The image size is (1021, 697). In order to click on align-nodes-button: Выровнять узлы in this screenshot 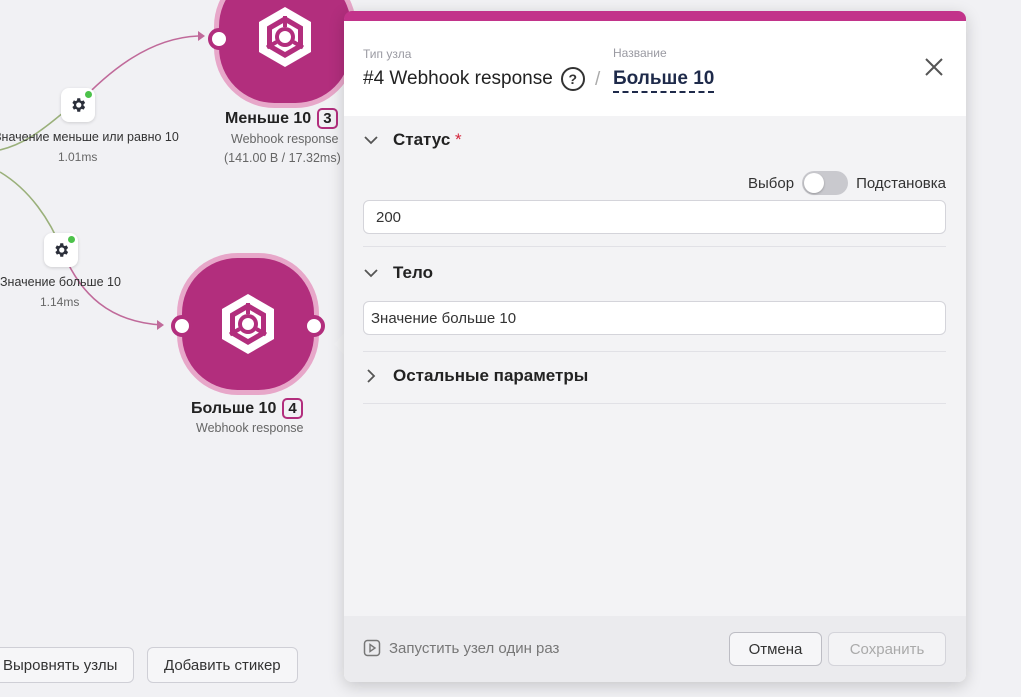, I will do `click(67, 665)`.